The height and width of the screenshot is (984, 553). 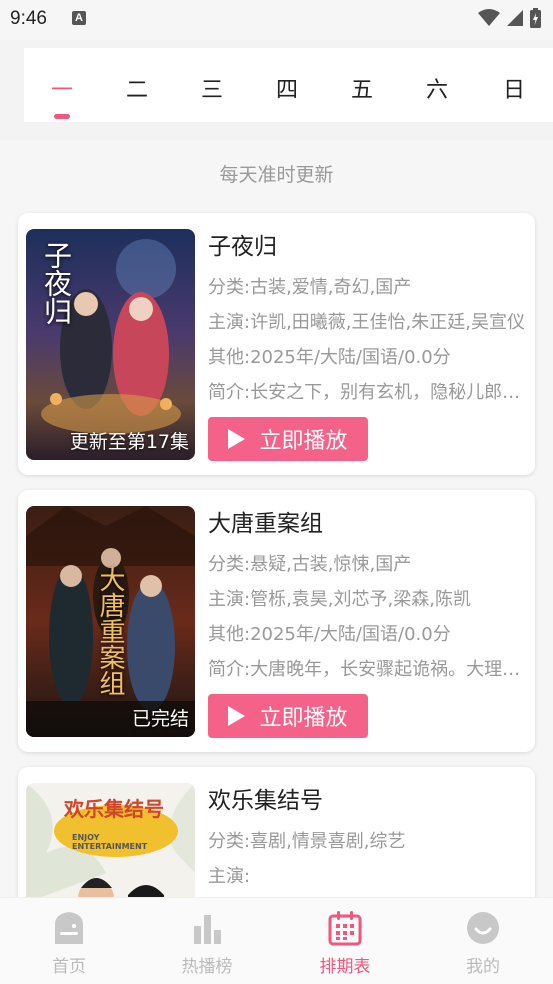 What do you see at coordinates (345, 928) in the screenshot?
I see `calendar-icon` at bounding box center [345, 928].